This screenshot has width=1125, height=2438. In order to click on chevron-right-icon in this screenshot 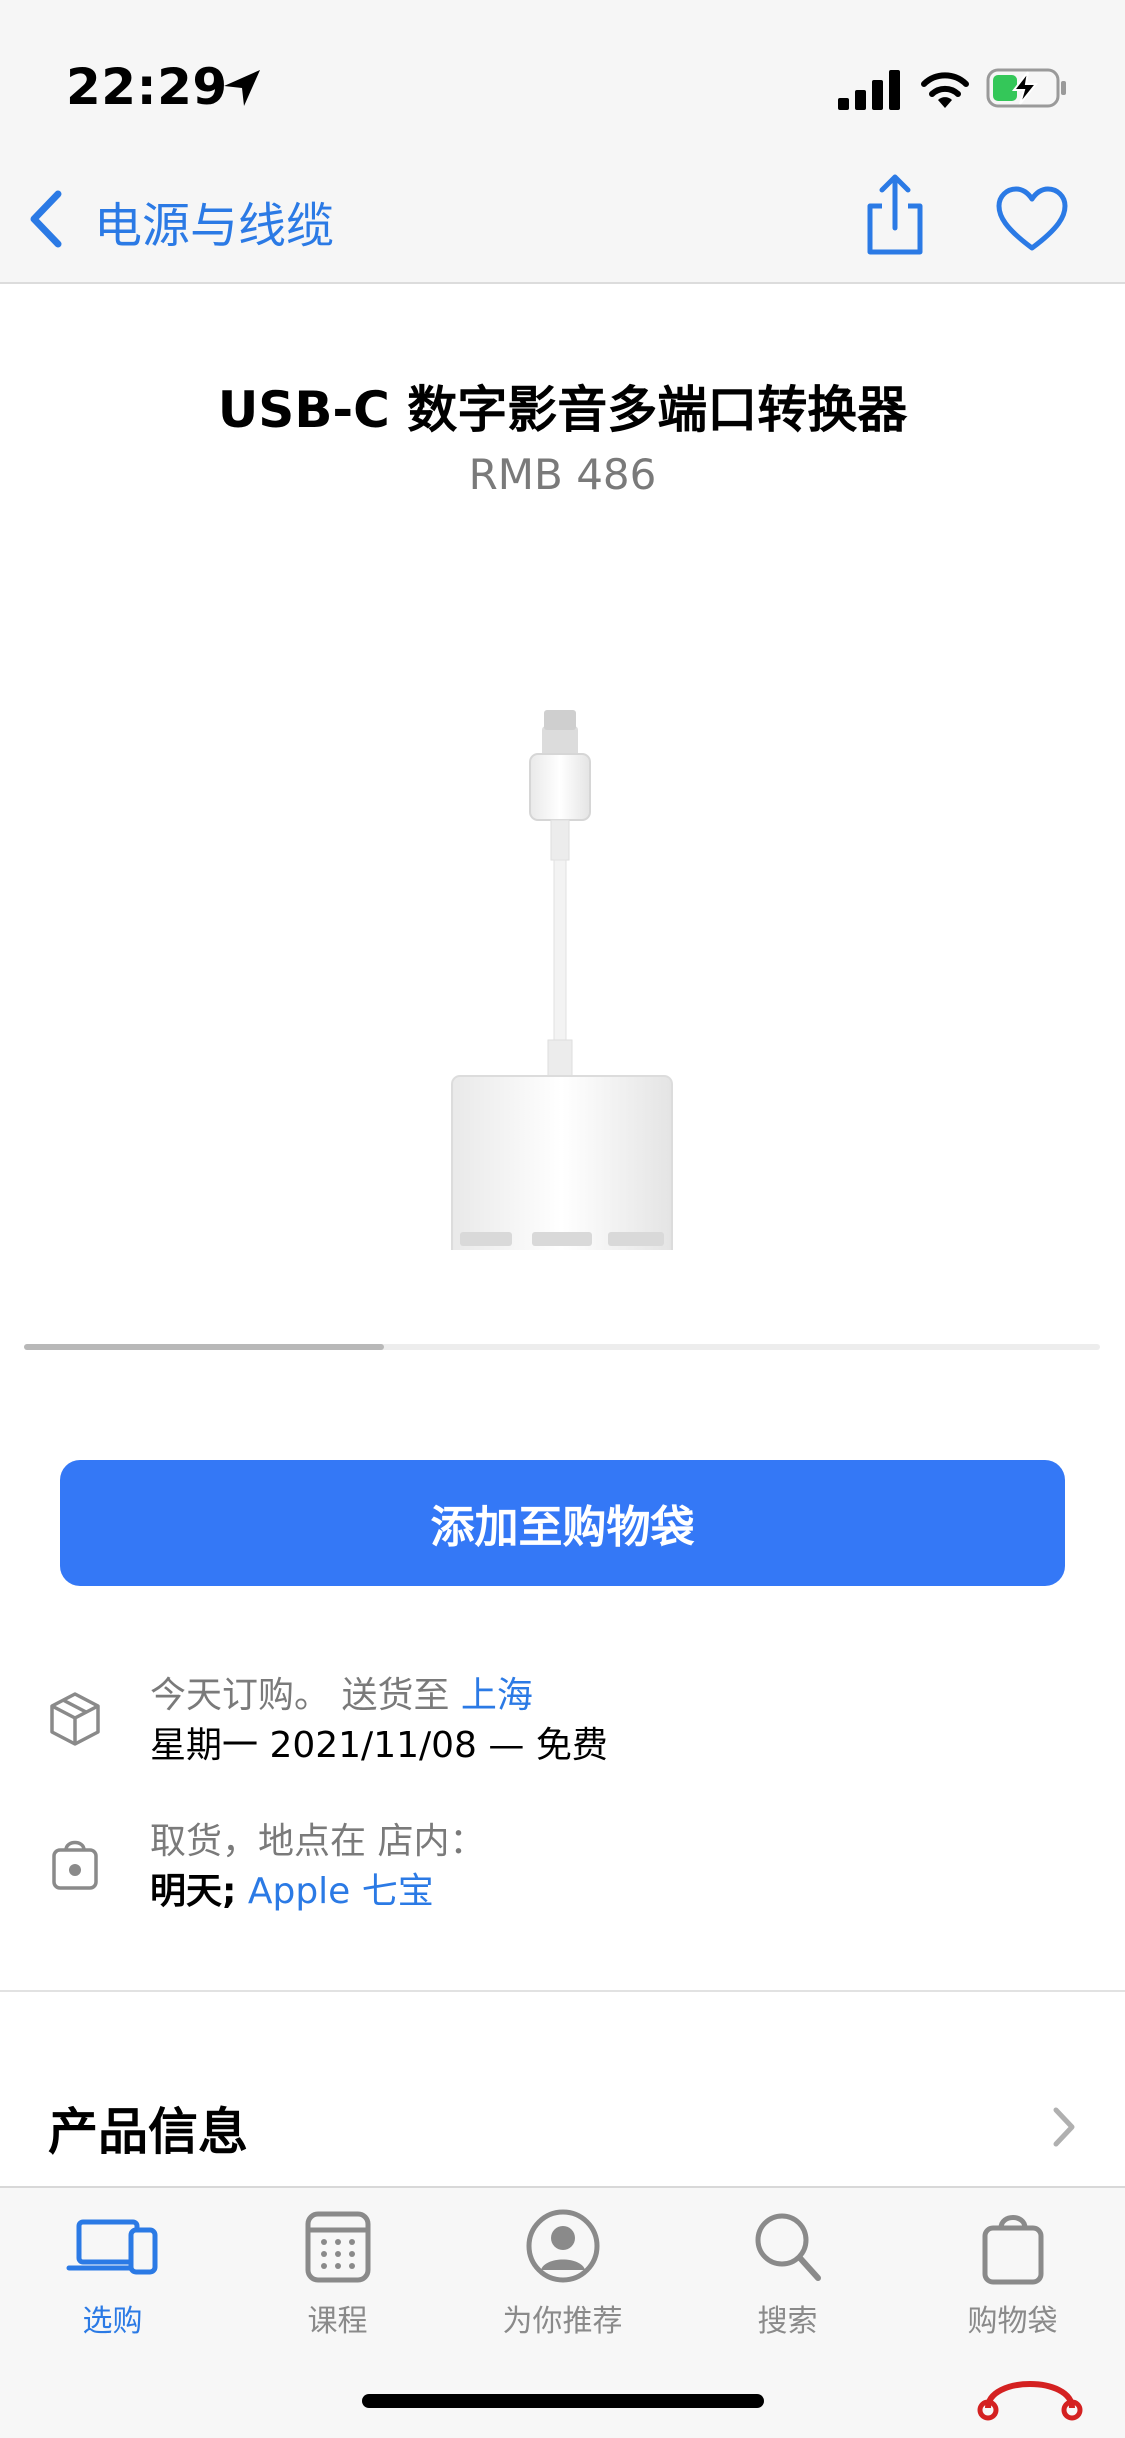, I will do `click(1064, 2127)`.